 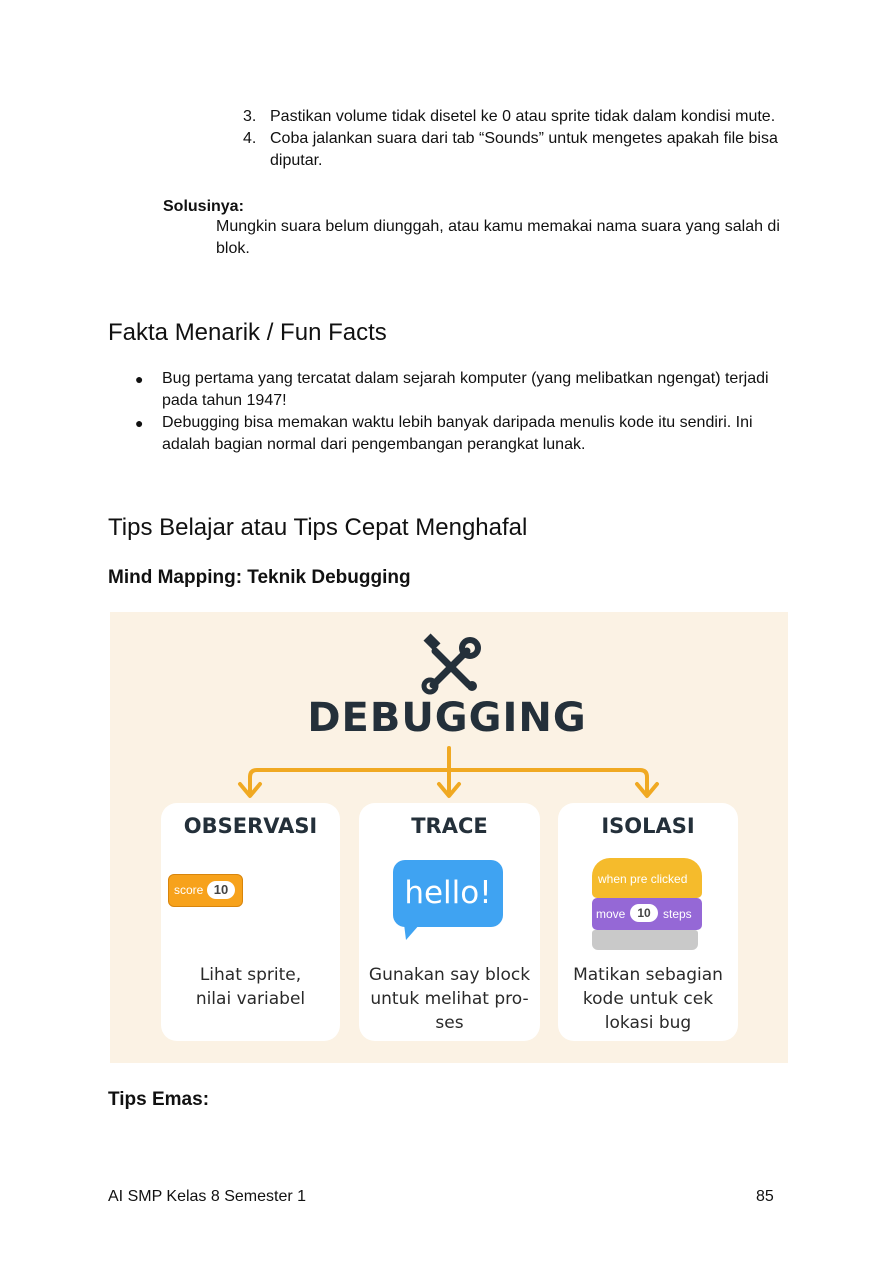 I want to click on desc-line: nilai variabel, so click(x=250, y=999).